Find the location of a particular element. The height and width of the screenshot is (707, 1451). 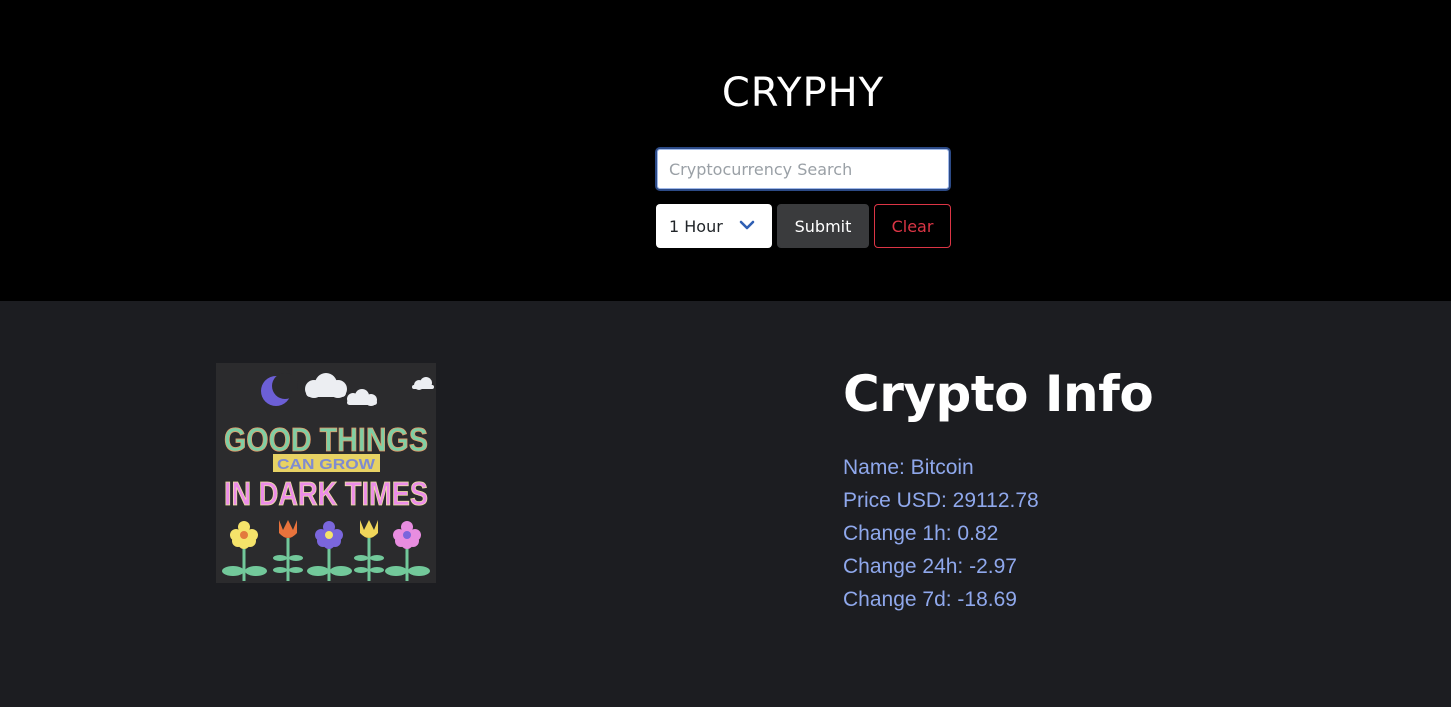

chevron-down-icon is located at coordinates (747, 225).